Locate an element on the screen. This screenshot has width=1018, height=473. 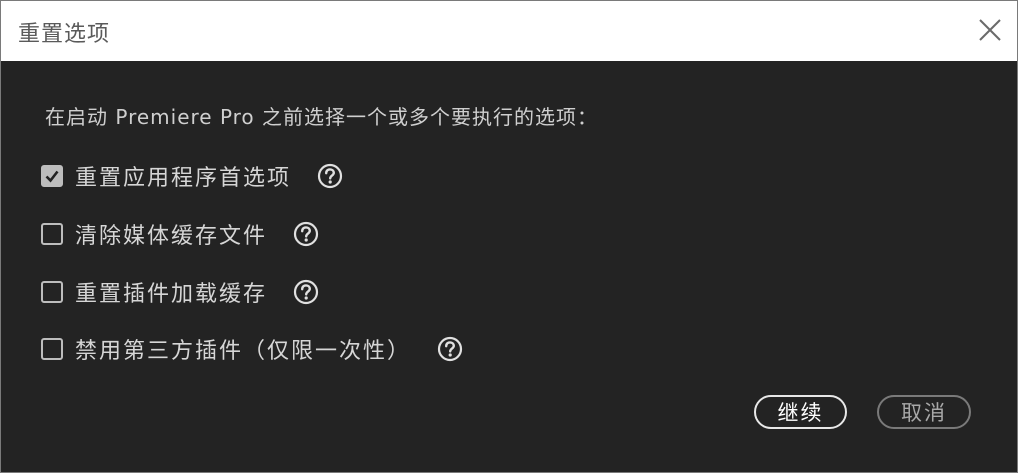
close-icon is located at coordinates (990, 30).